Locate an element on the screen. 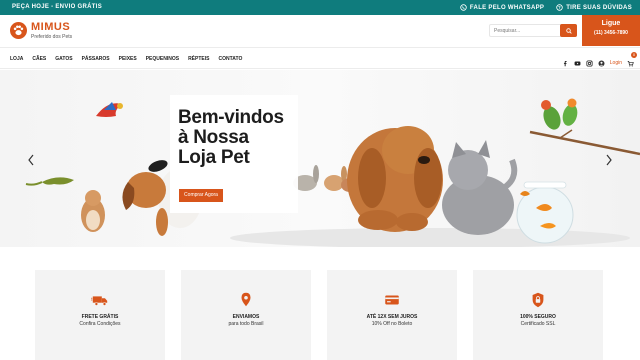 The height and width of the screenshot is (360, 640). feature-title: FRETE GRÁTIS is located at coordinates (100, 317).